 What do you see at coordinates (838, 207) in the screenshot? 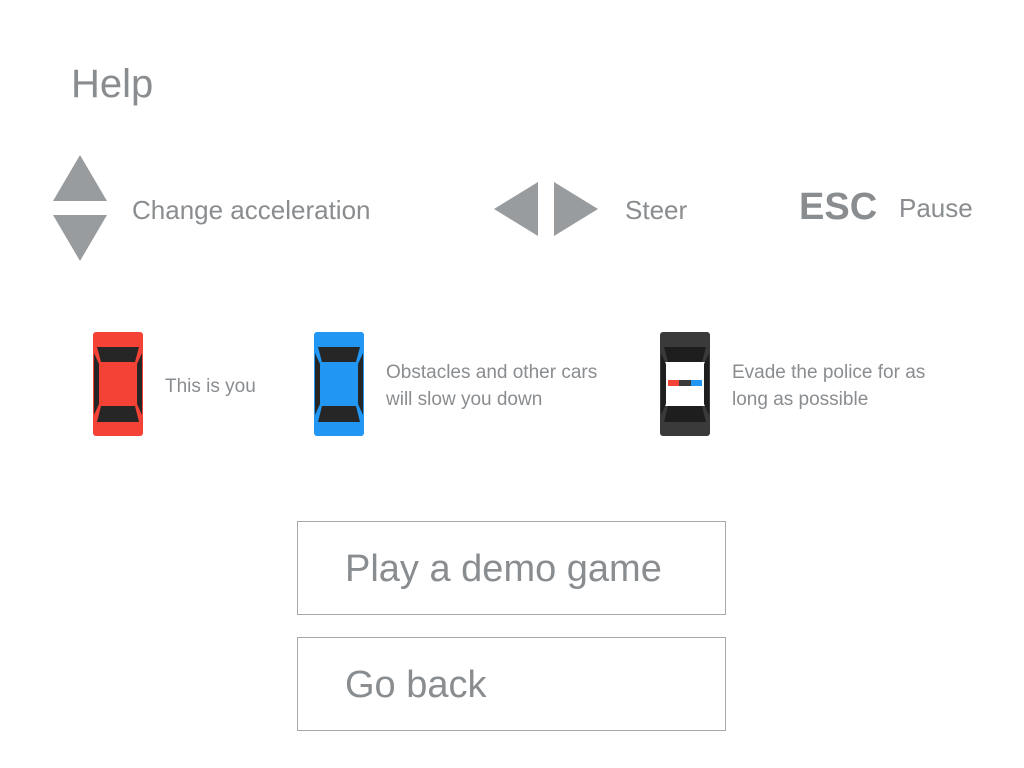
I see `esc-key-label: ESC` at bounding box center [838, 207].